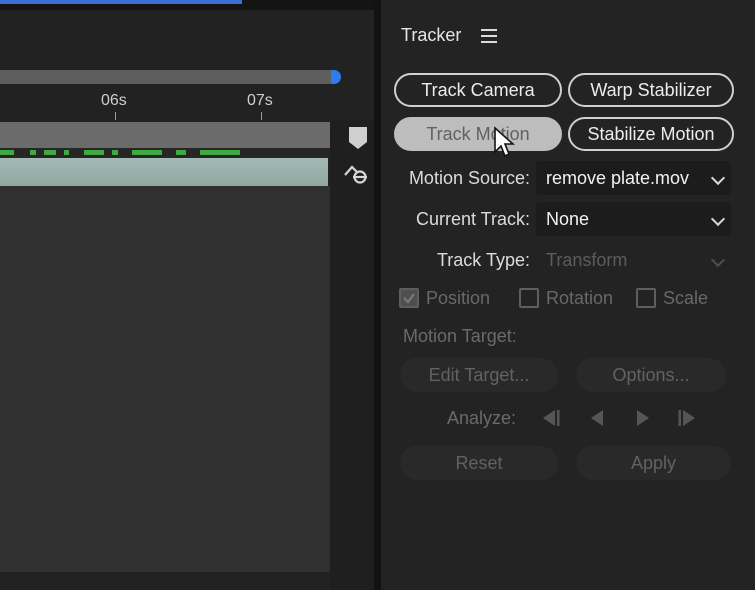 The width and height of the screenshot is (755, 590). Describe the element at coordinates (458, 298) in the screenshot. I see `position-label: Position` at that location.